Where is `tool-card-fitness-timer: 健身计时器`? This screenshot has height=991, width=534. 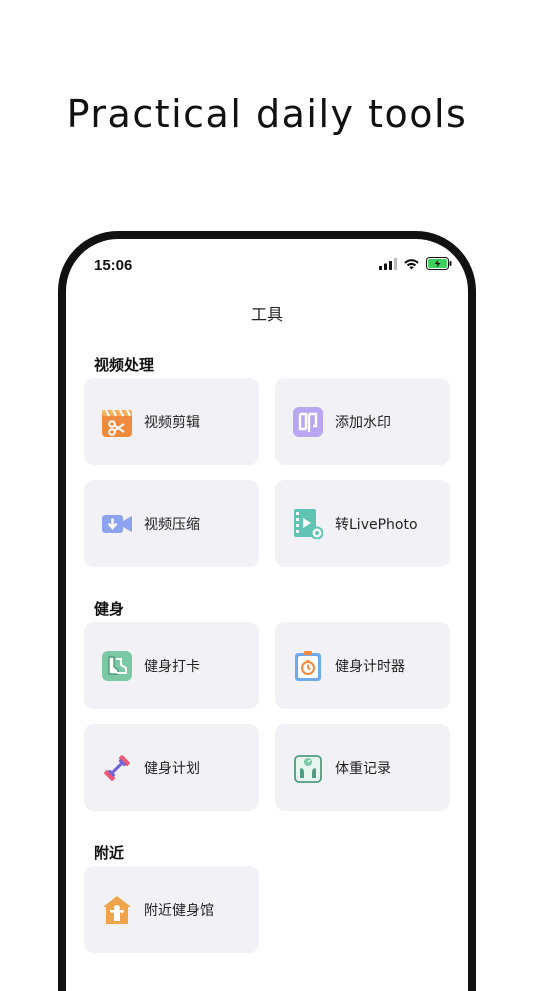
tool-card-fitness-timer: 健身计时器 is located at coordinates (362, 665).